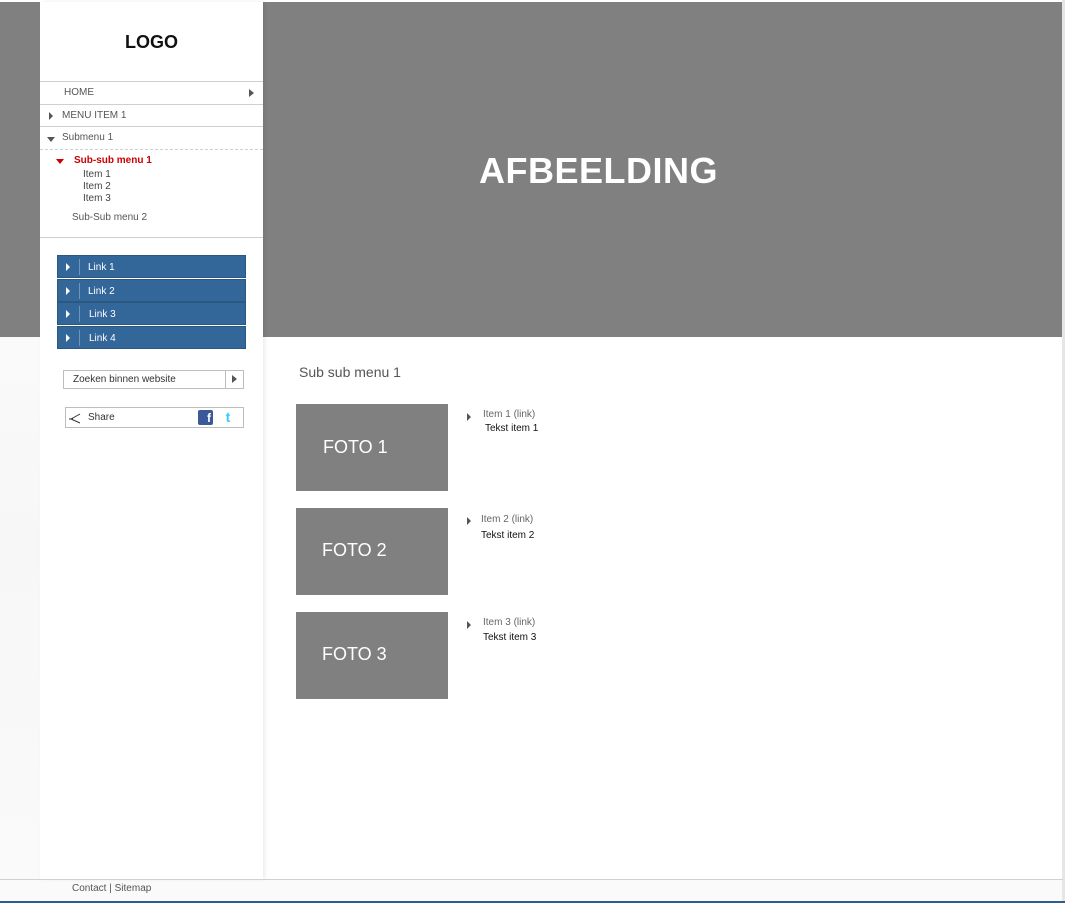  What do you see at coordinates (76, 418) in the screenshot?
I see `share-icon` at bounding box center [76, 418].